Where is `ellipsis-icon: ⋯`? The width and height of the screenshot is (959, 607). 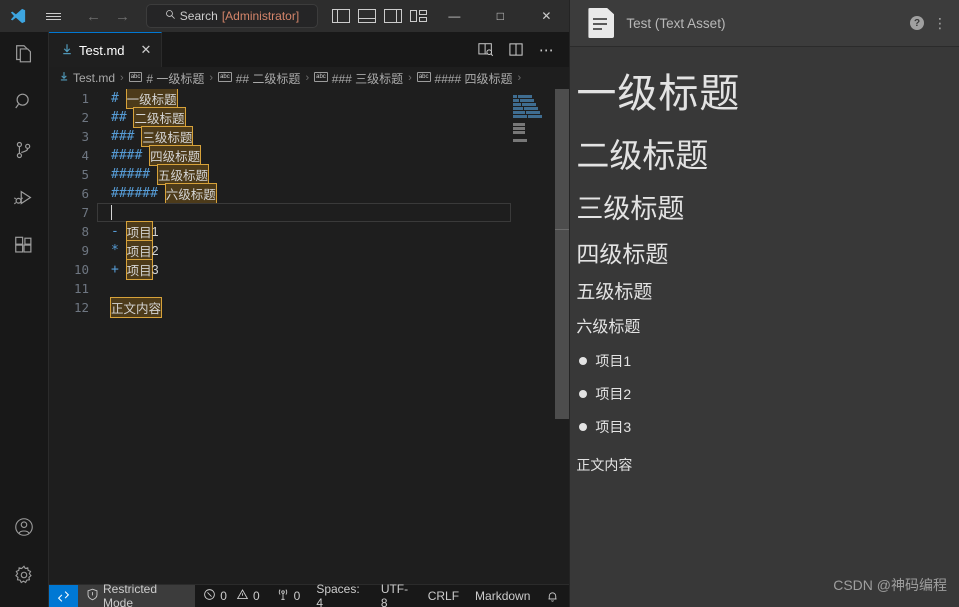 ellipsis-icon: ⋯ is located at coordinates (546, 49).